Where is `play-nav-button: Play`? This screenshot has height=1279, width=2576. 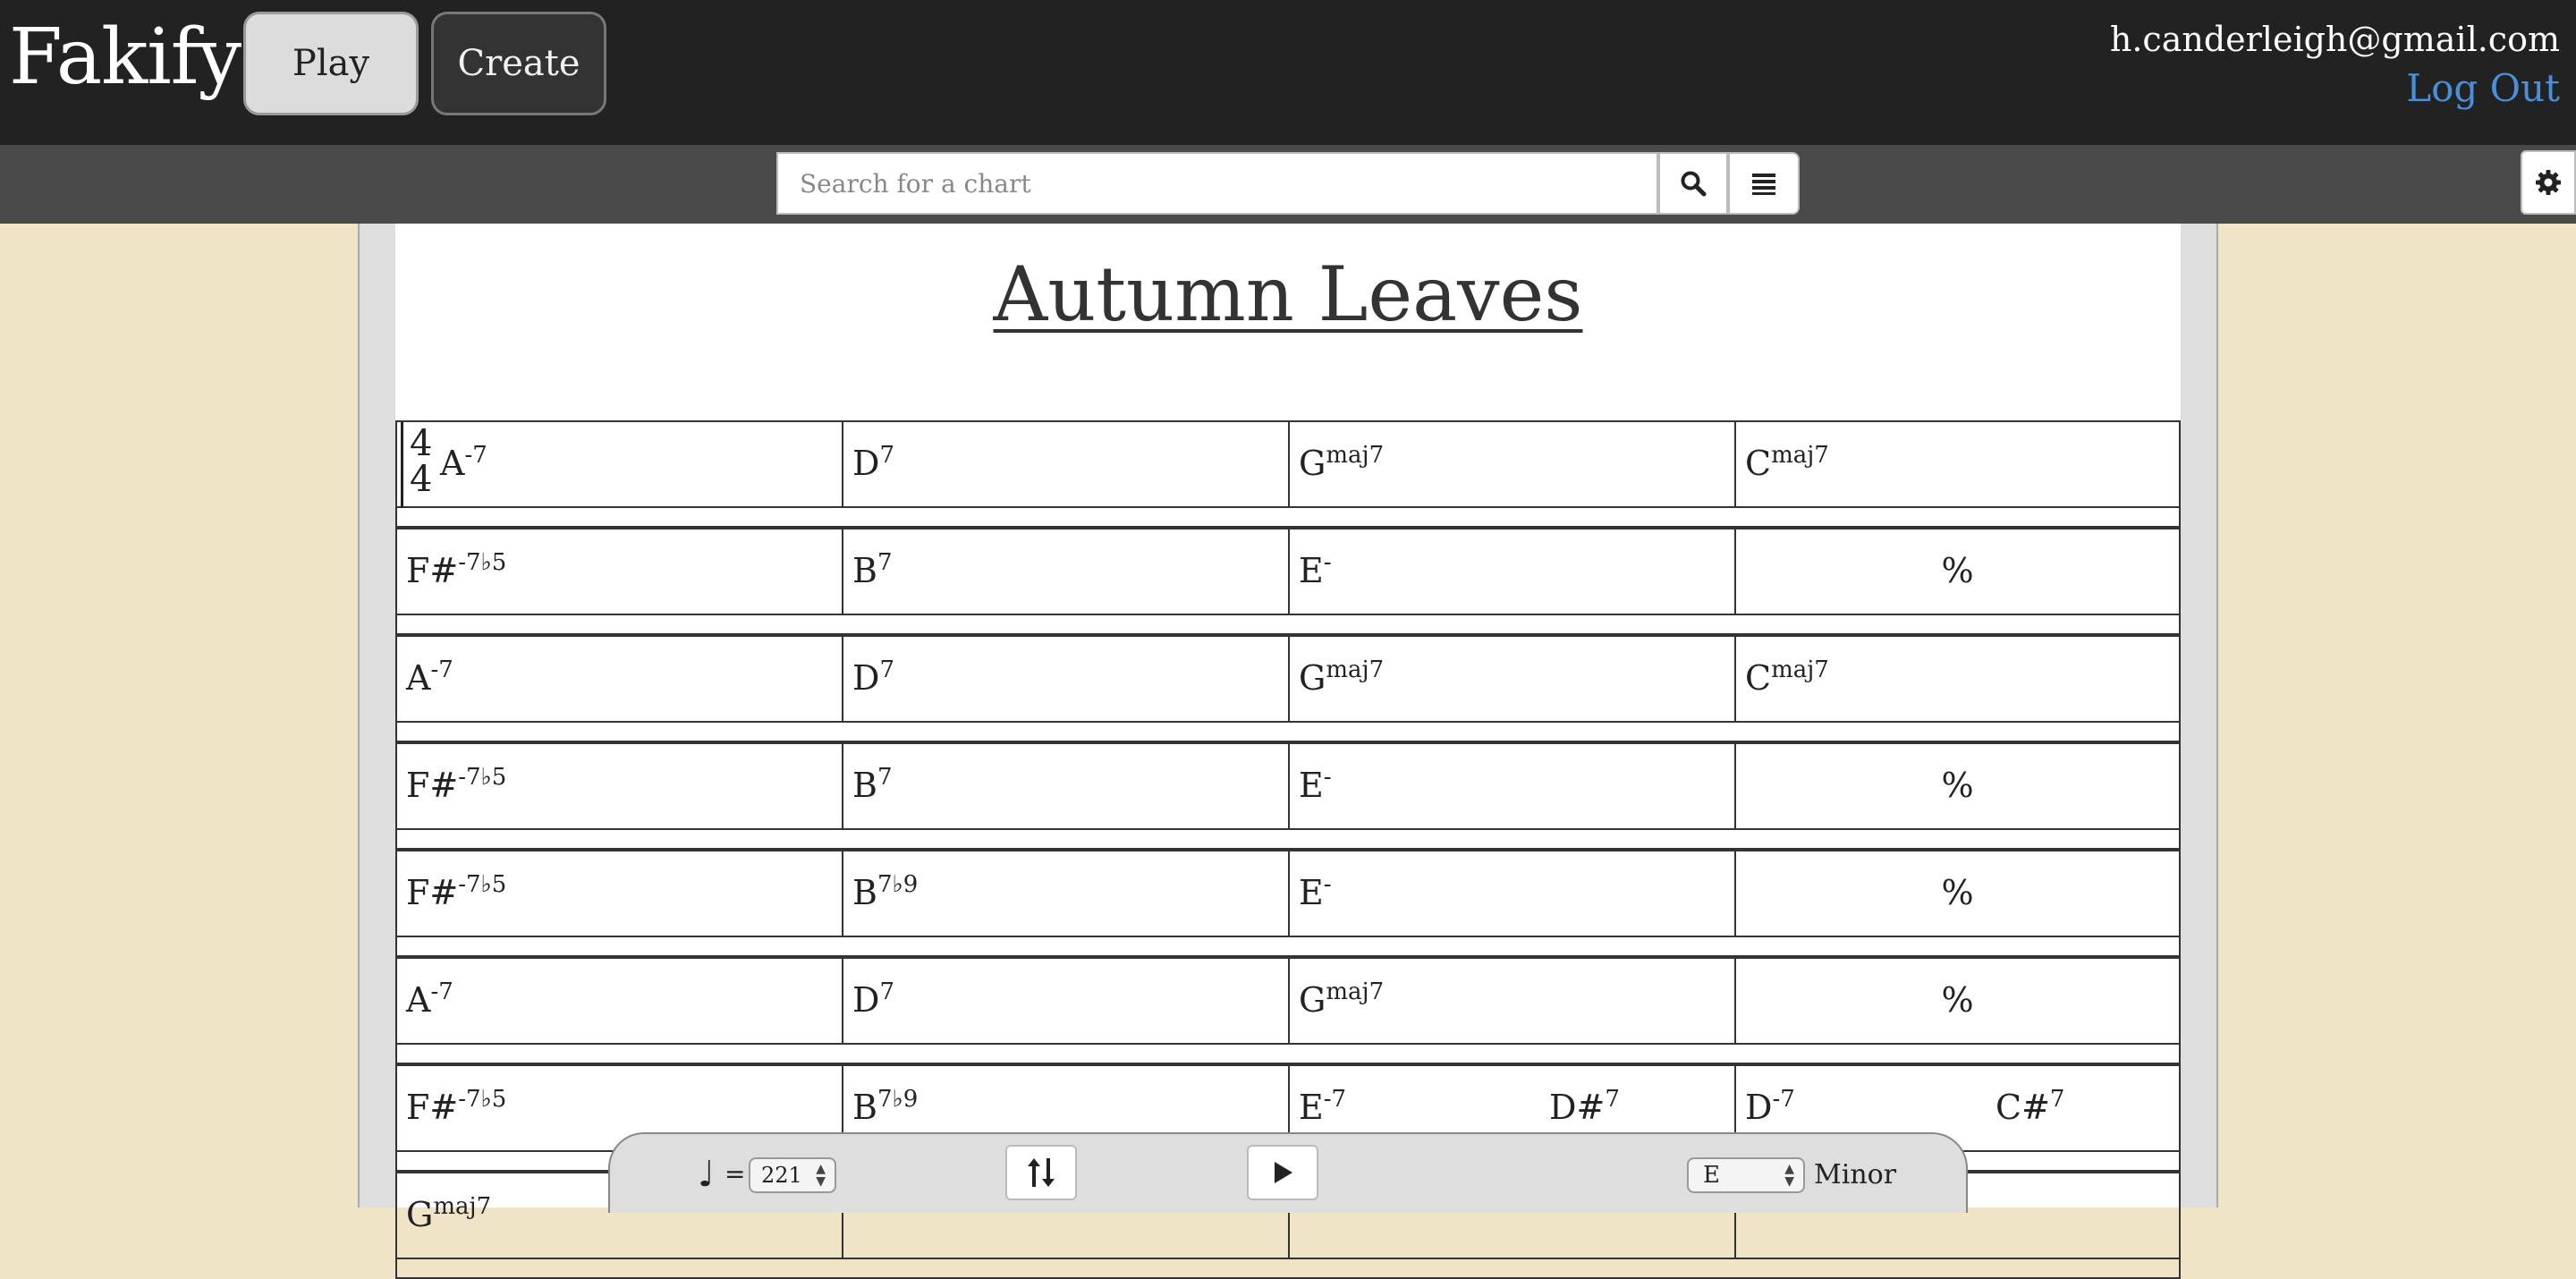 play-nav-button: Play is located at coordinates (331, 64).